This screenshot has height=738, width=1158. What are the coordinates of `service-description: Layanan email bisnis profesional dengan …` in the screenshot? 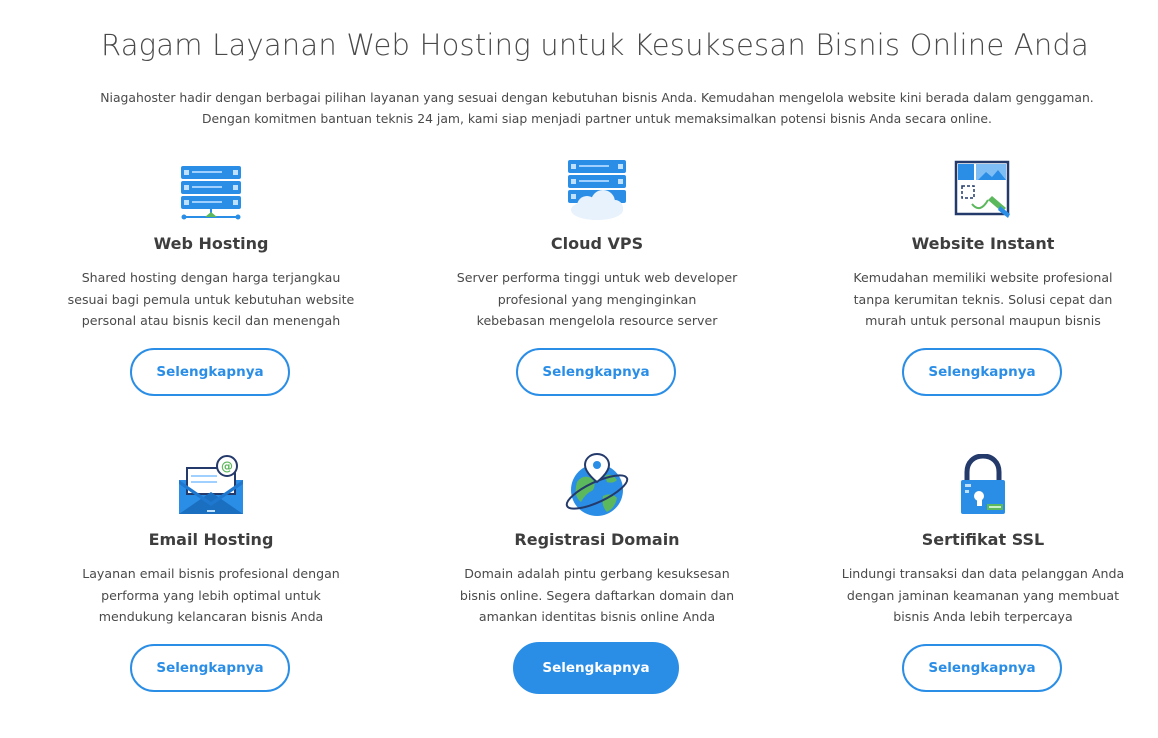 It's located at (211, 595).